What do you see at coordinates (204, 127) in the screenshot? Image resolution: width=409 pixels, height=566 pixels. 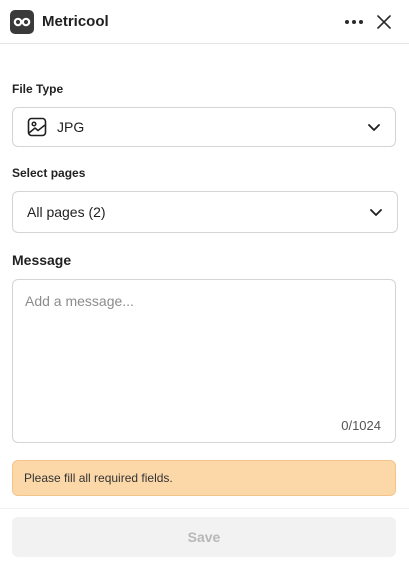 I see `file-type-select: JPG` at bounding box center [204, 127].